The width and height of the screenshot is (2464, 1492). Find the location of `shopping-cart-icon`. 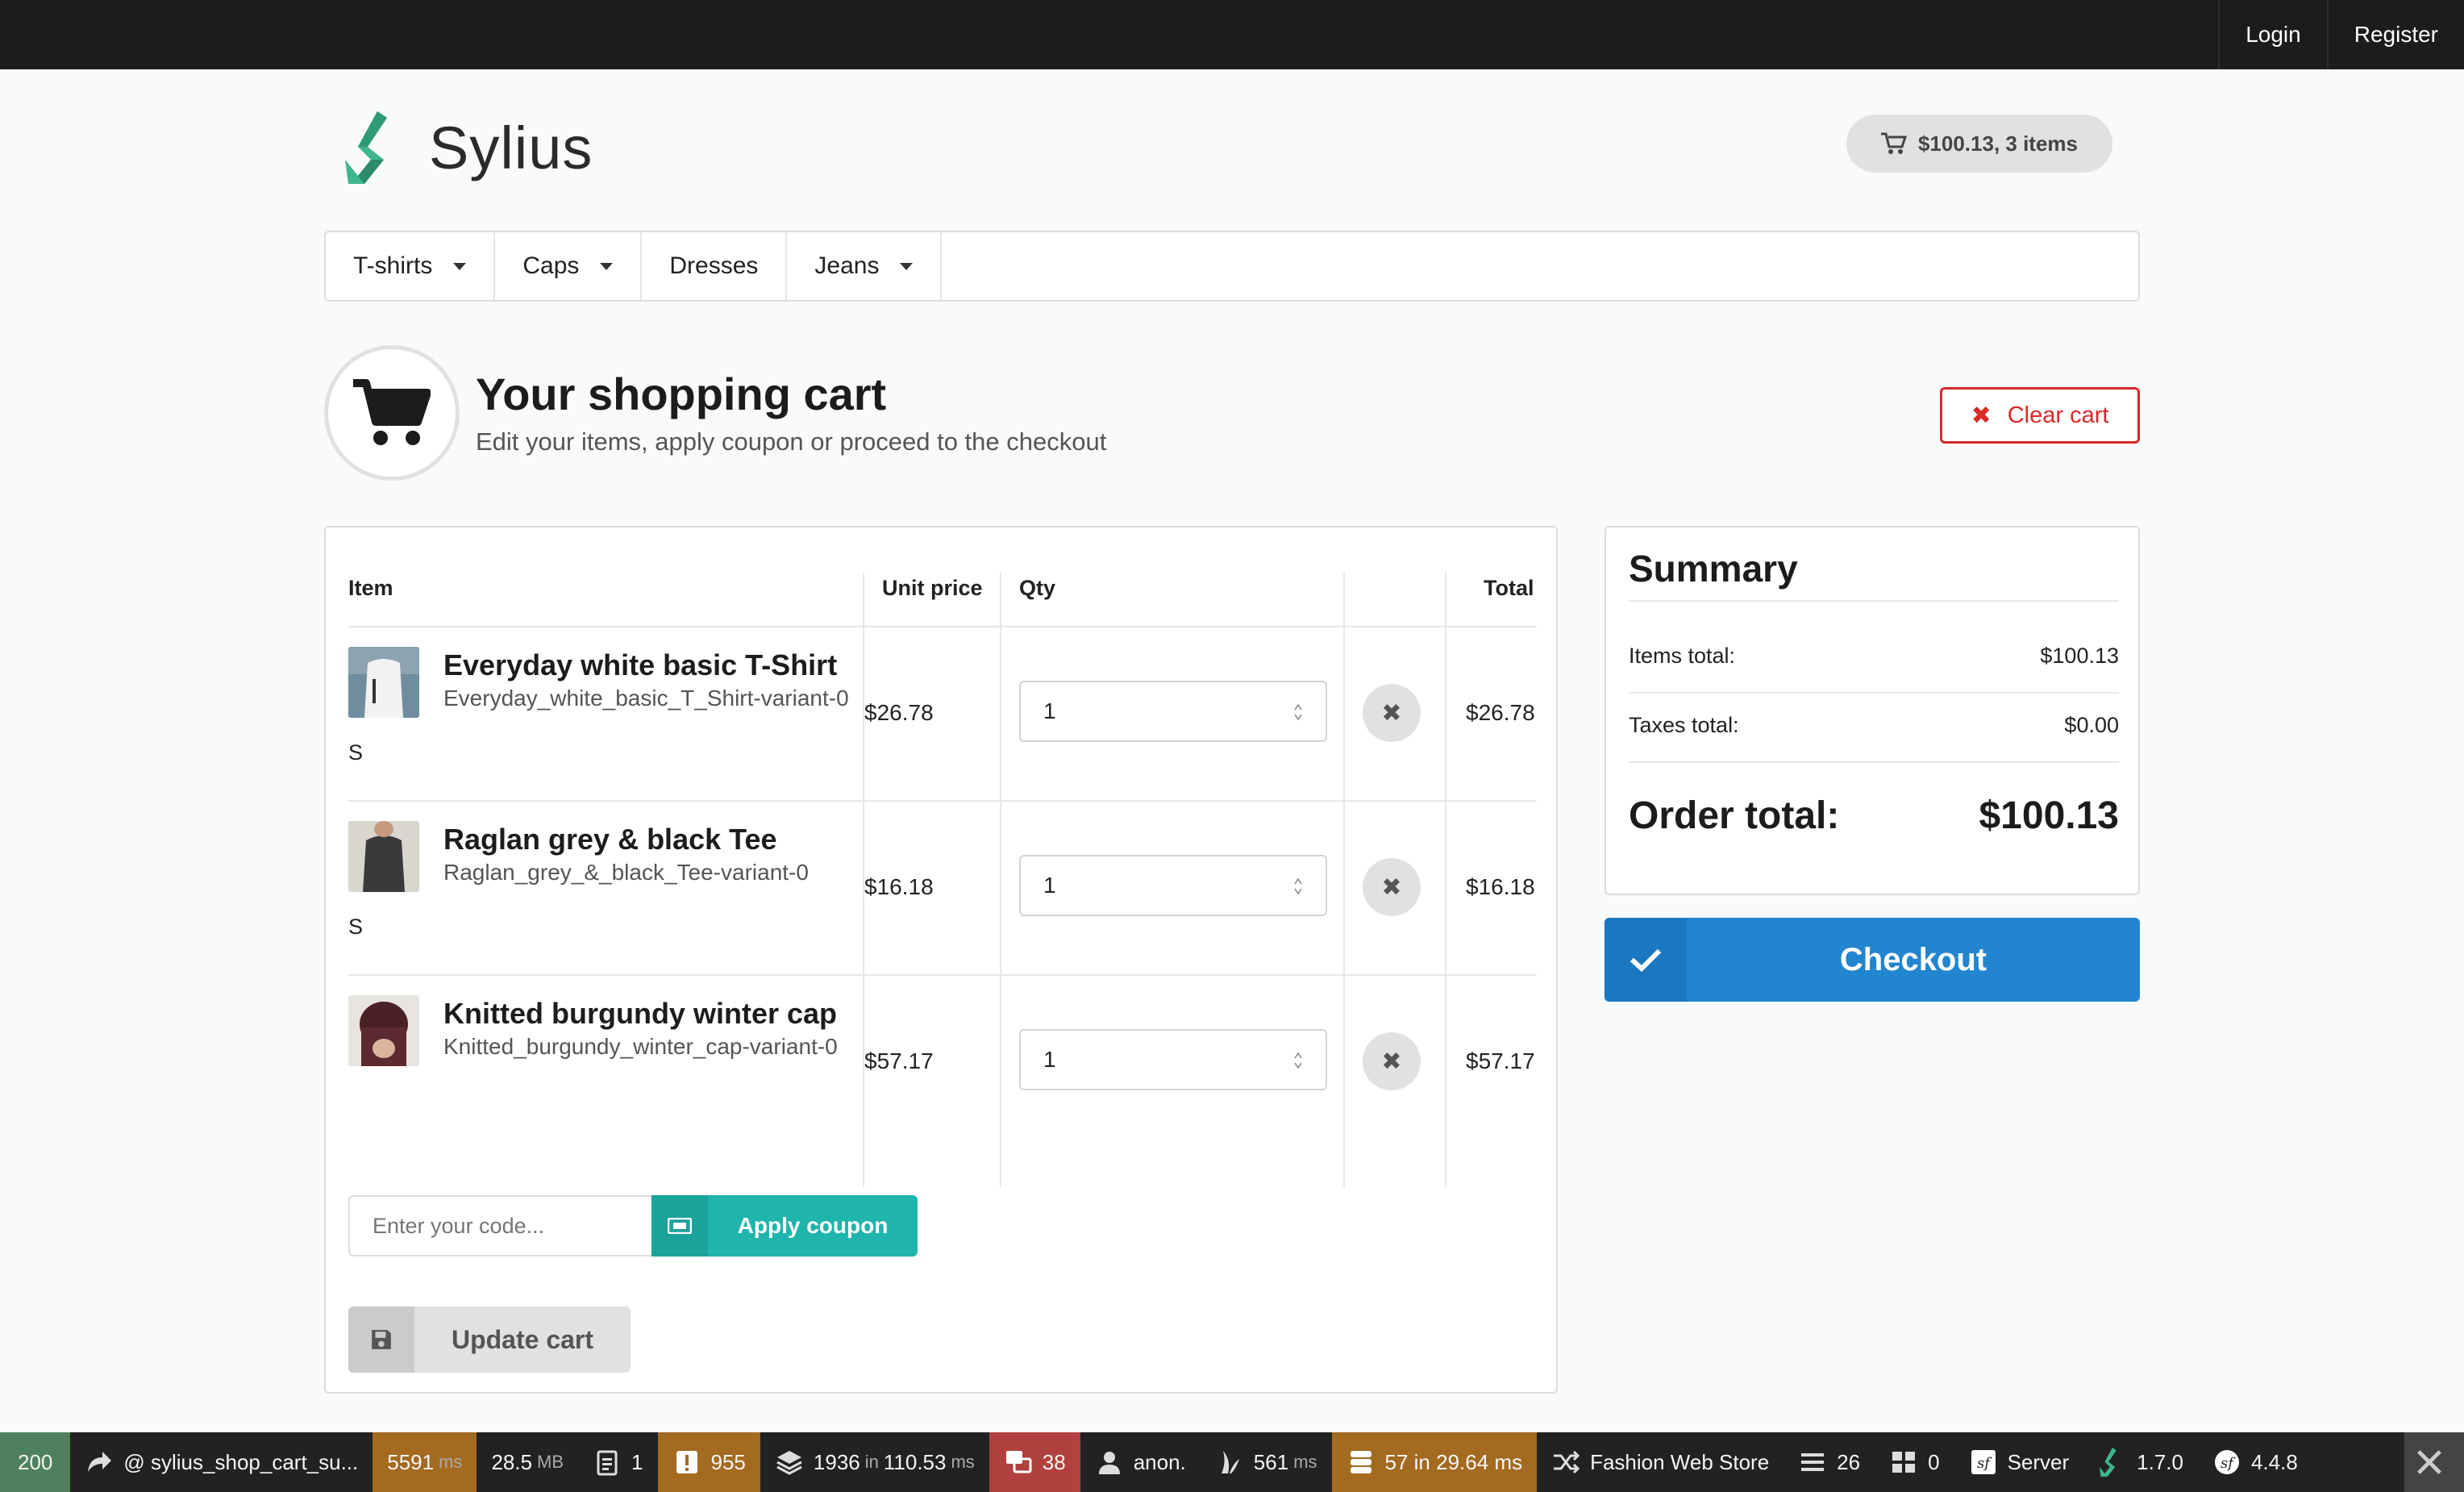

shopping-cart-icon is located at coordinates (392, 412).